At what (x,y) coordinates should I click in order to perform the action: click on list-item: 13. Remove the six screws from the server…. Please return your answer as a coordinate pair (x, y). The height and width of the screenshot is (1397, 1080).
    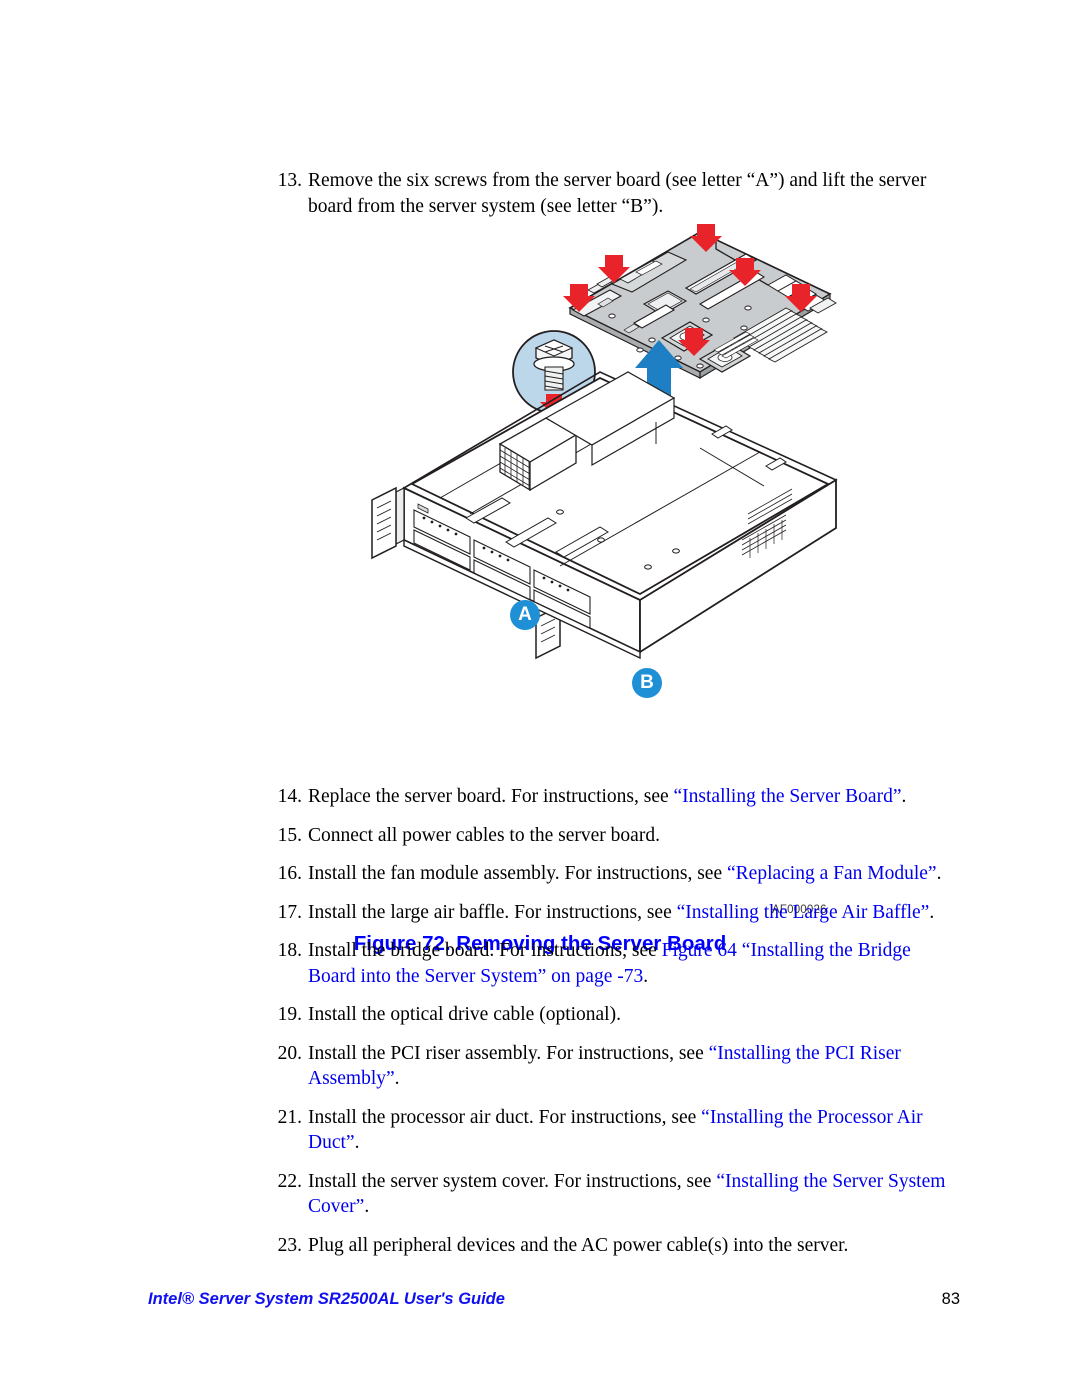
    Looking at the image, I should click on (617, 193).